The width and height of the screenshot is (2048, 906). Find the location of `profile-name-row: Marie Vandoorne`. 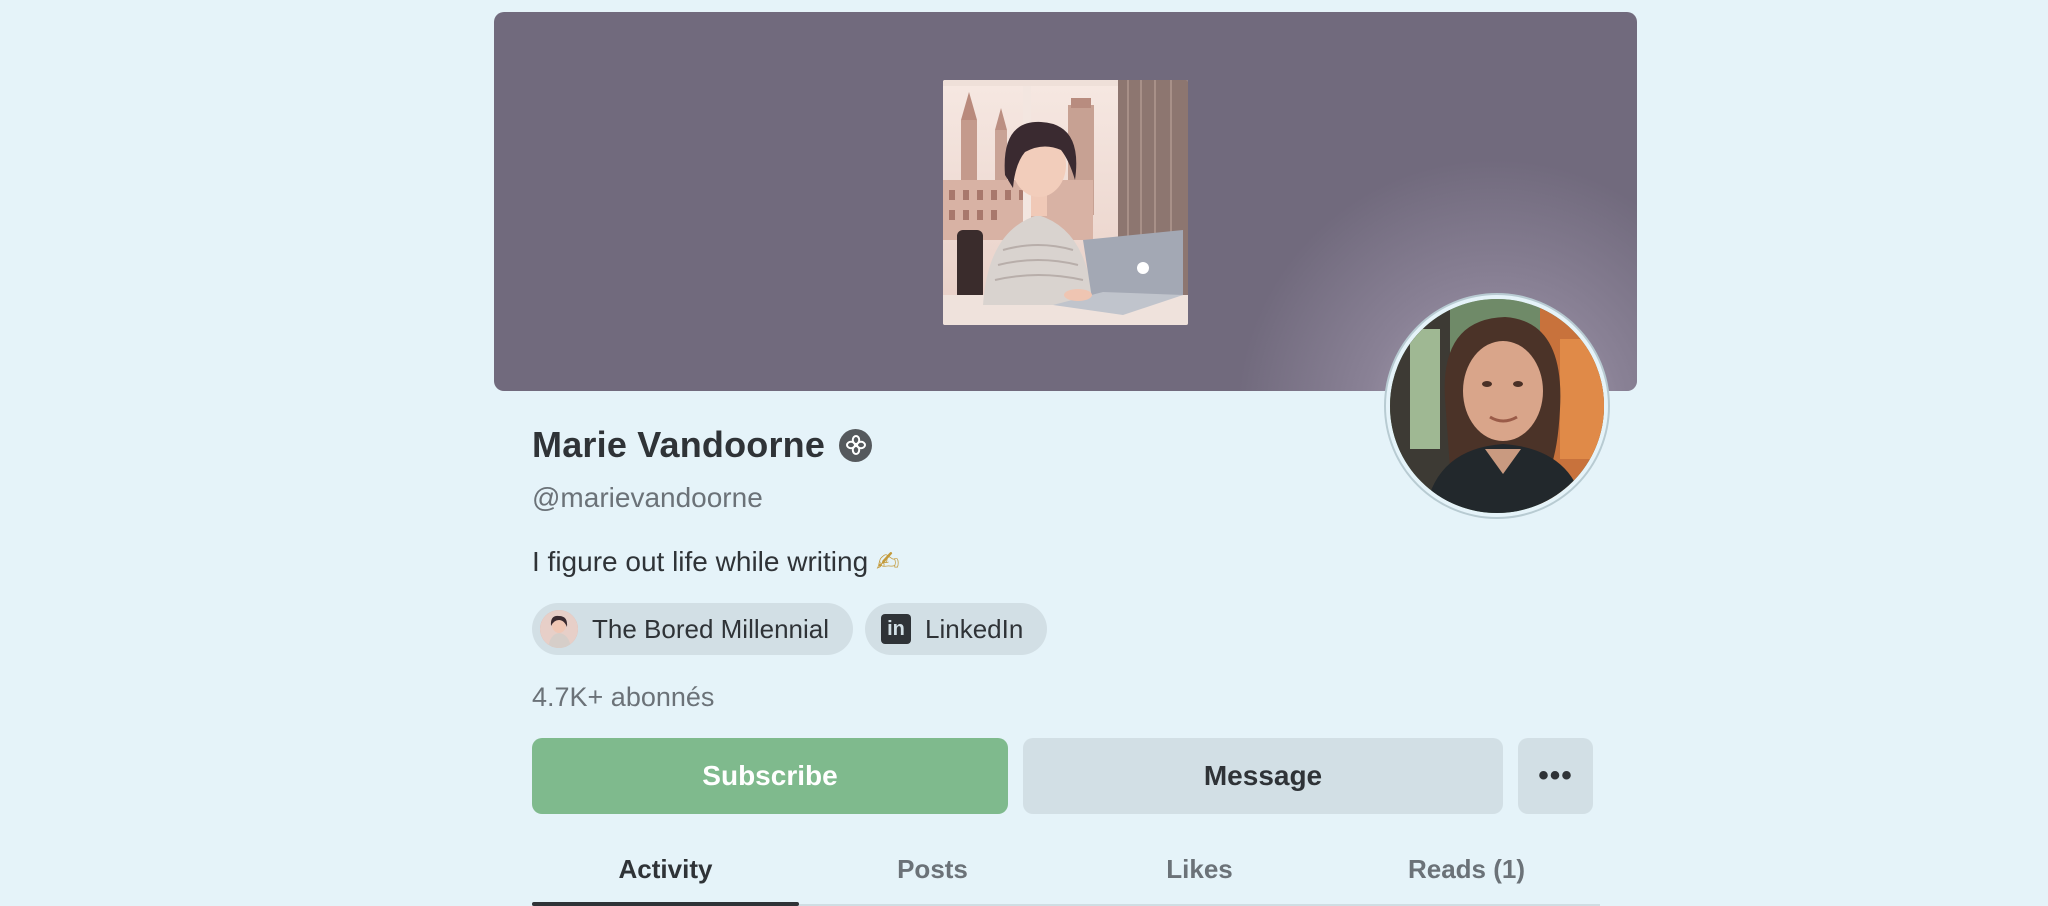

profile-name-row: Marie Vandoorne is located at coordinates (702, 445).